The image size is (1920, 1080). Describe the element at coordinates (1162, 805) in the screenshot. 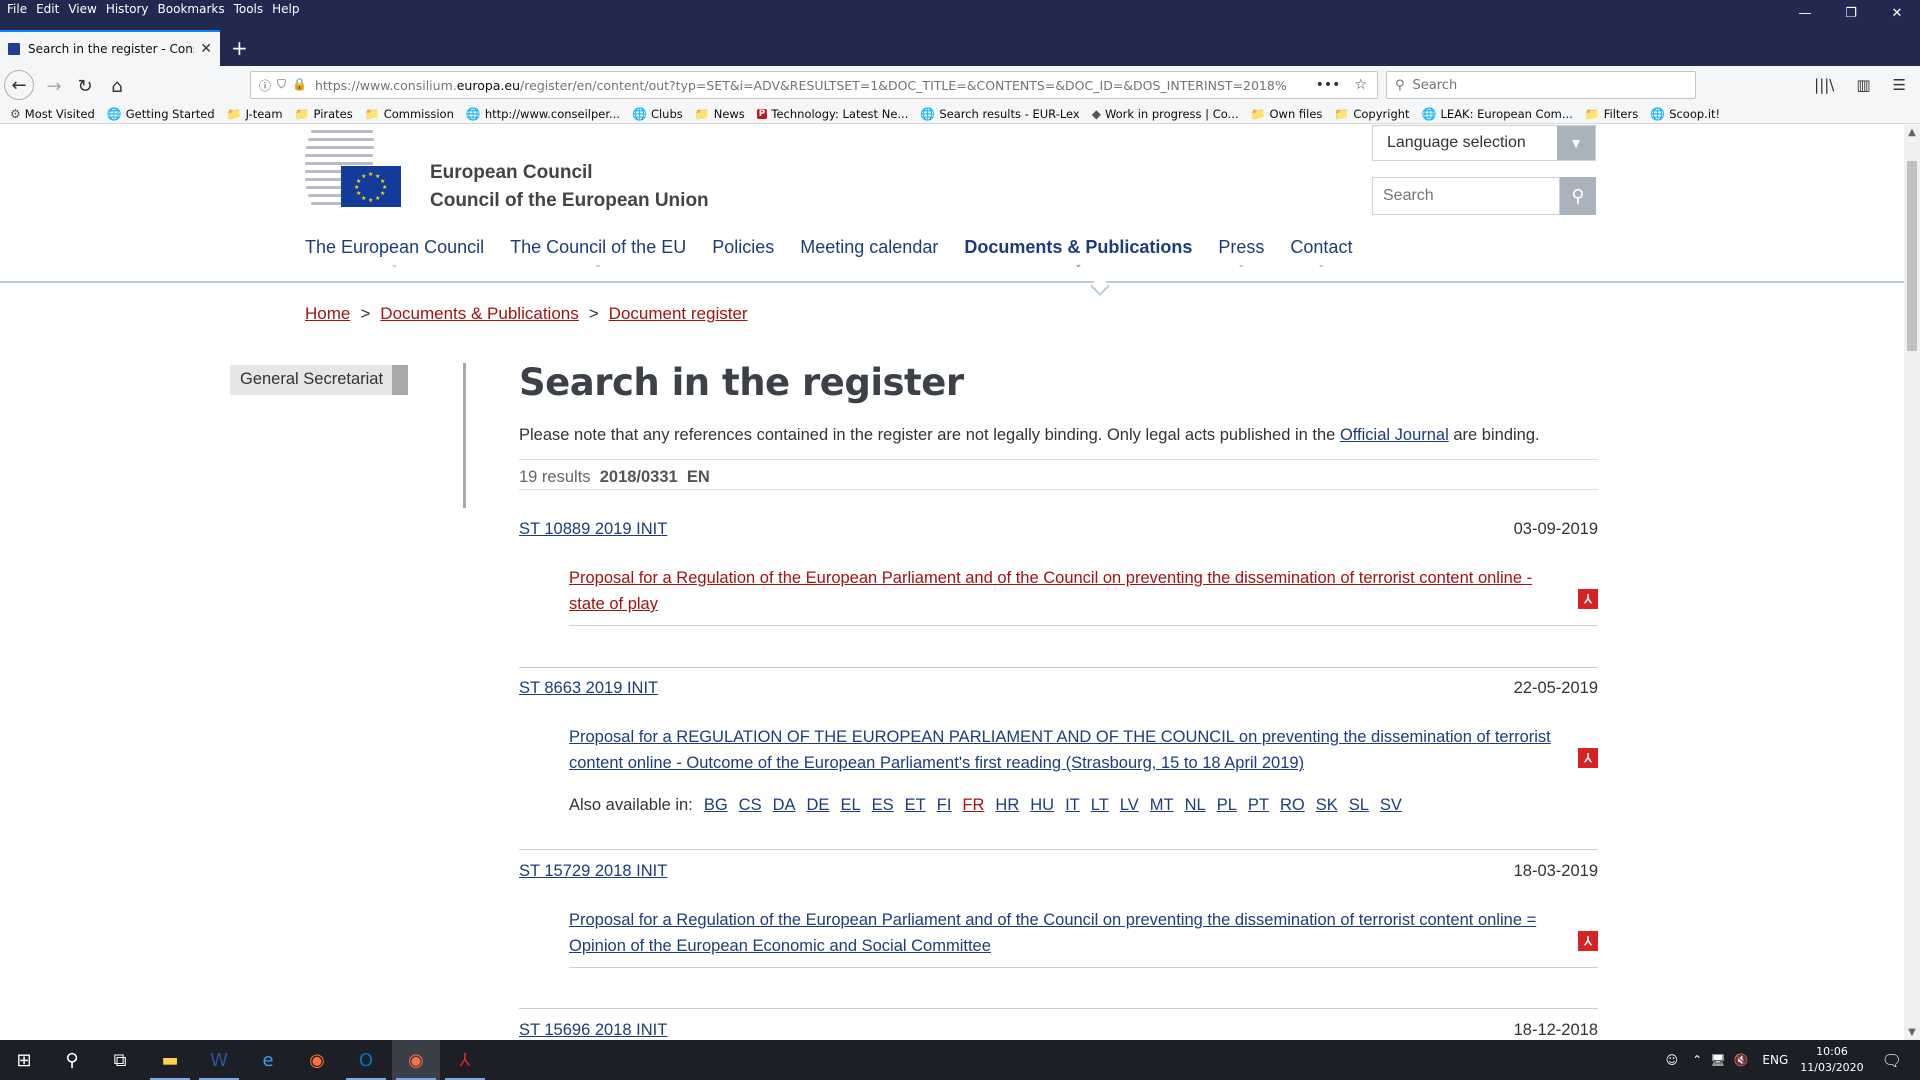

I see `language-link: MT` at that location.